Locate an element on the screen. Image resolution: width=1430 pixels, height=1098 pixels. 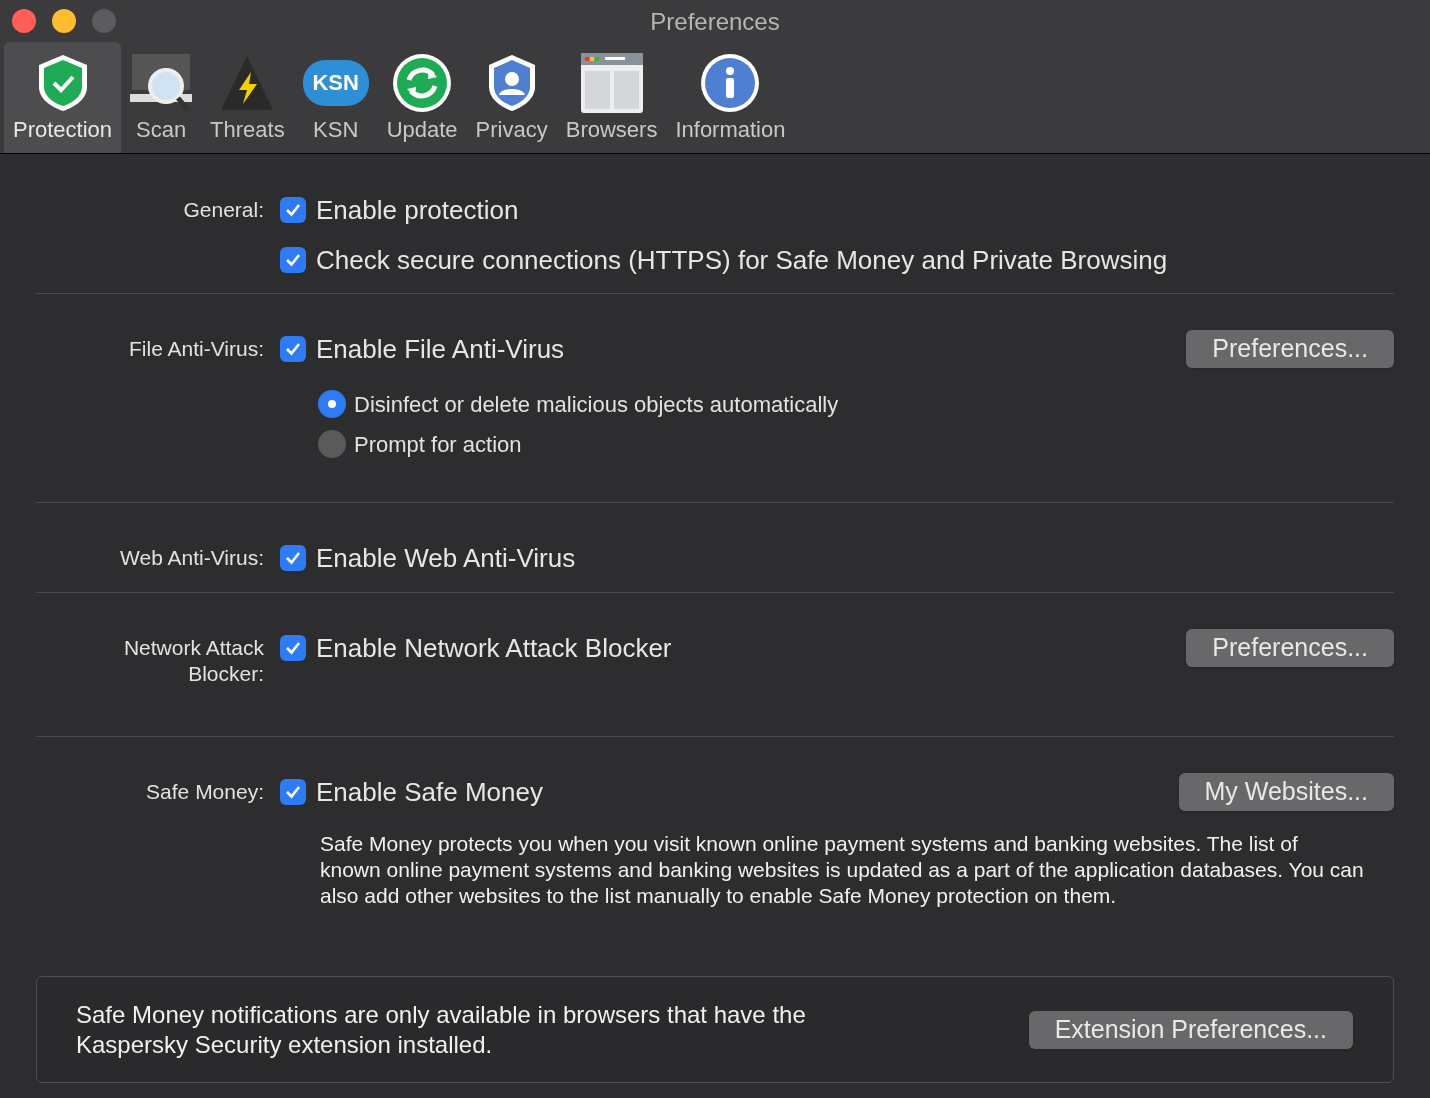
toolbar-tab: KSN KSN is located at coordinates (335, 97).